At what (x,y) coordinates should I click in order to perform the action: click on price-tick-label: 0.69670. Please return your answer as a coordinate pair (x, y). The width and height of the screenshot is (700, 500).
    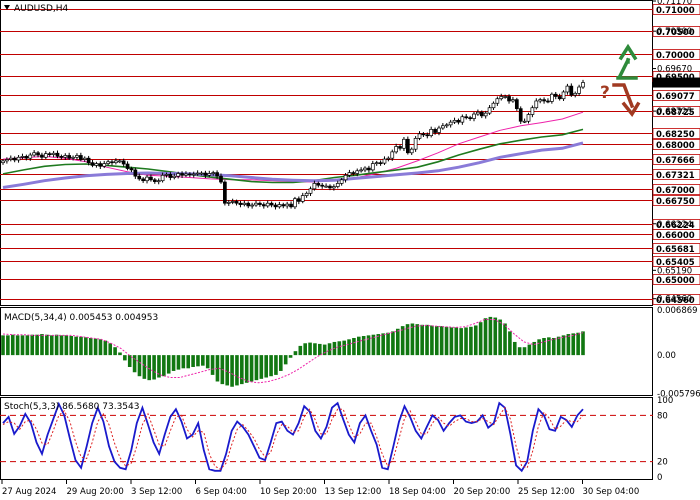
    Looking at the image, I should click on (674, 70).